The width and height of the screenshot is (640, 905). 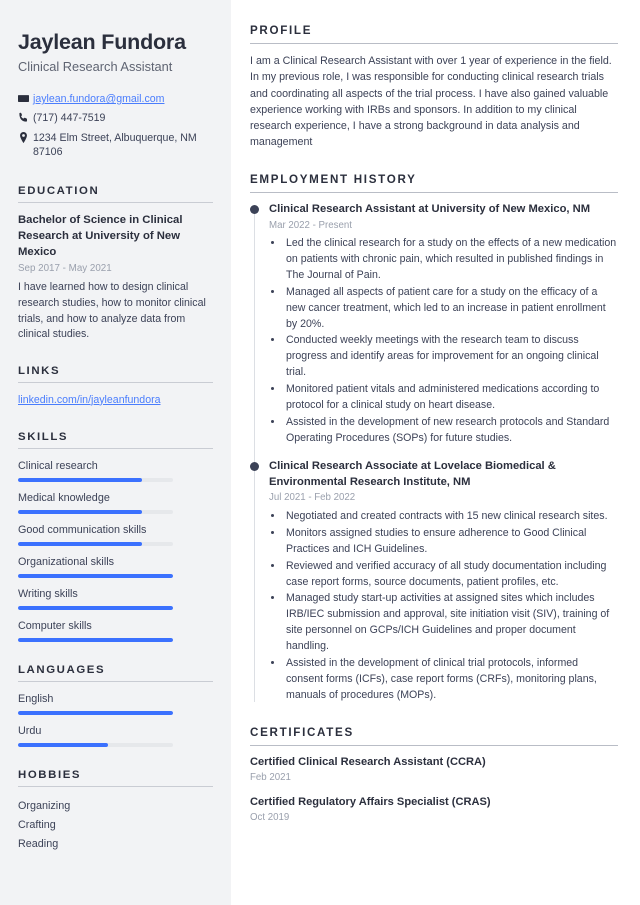 I want to click on section-hobbies: HOBBIES Organizing Crafting Reading, so click(x=115, y=812).